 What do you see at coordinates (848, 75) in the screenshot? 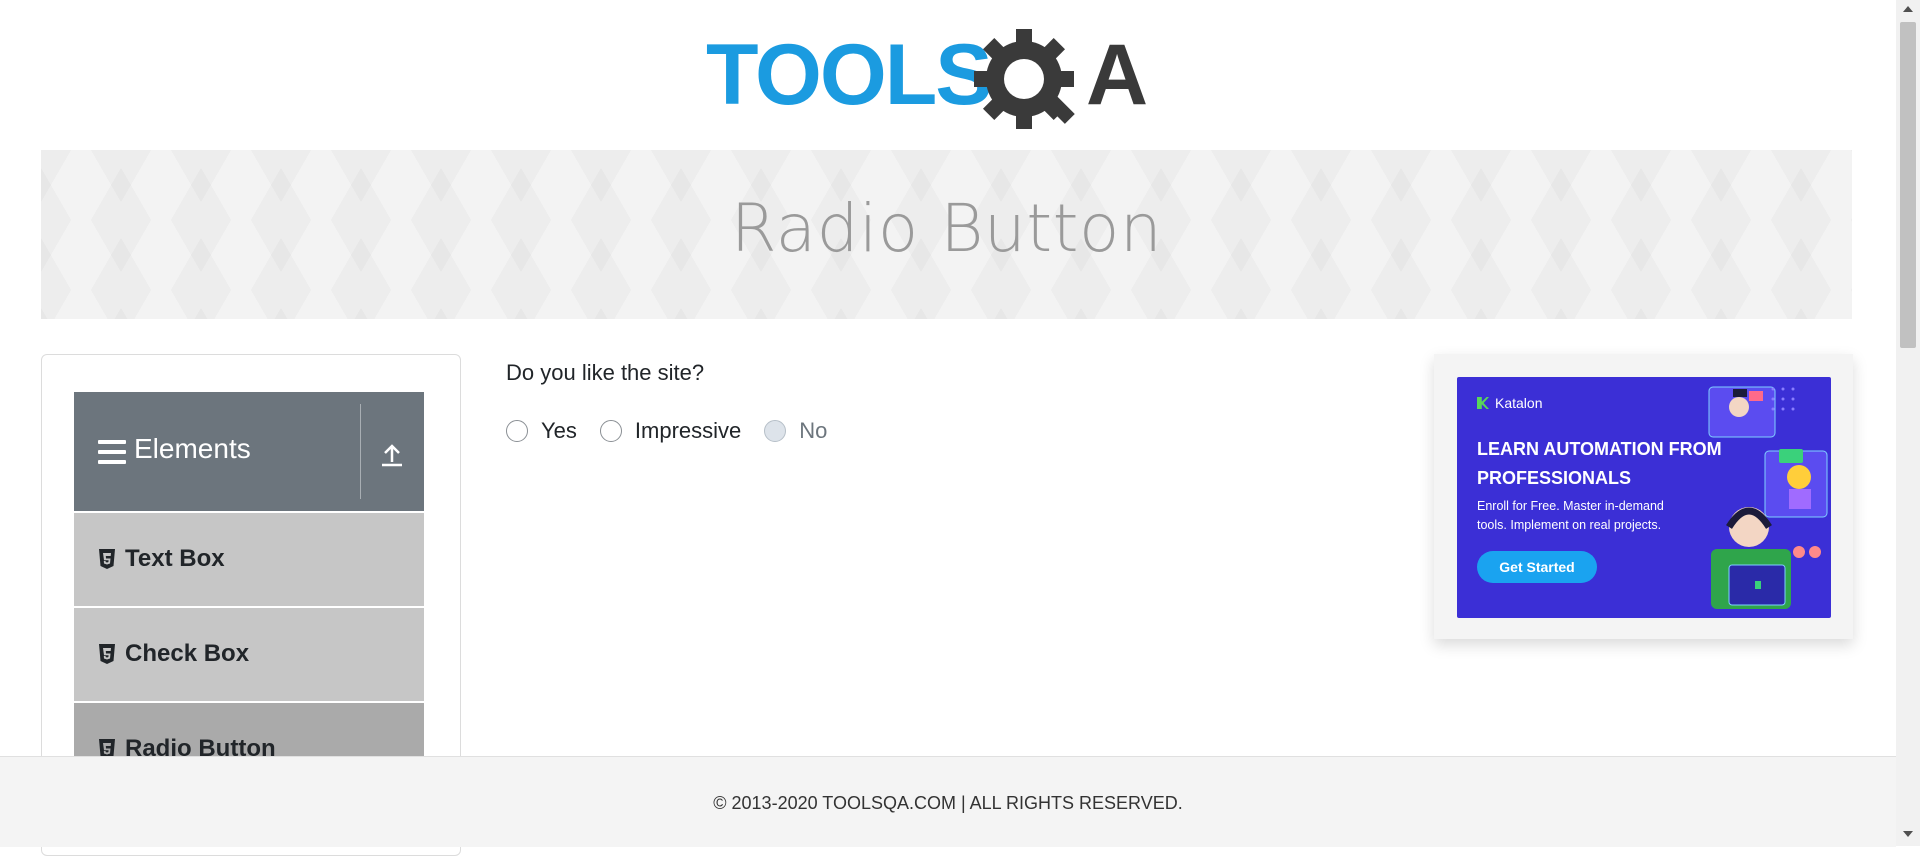
I see `logo-text-tools: TOOLS` at bounding box center [848, 75].